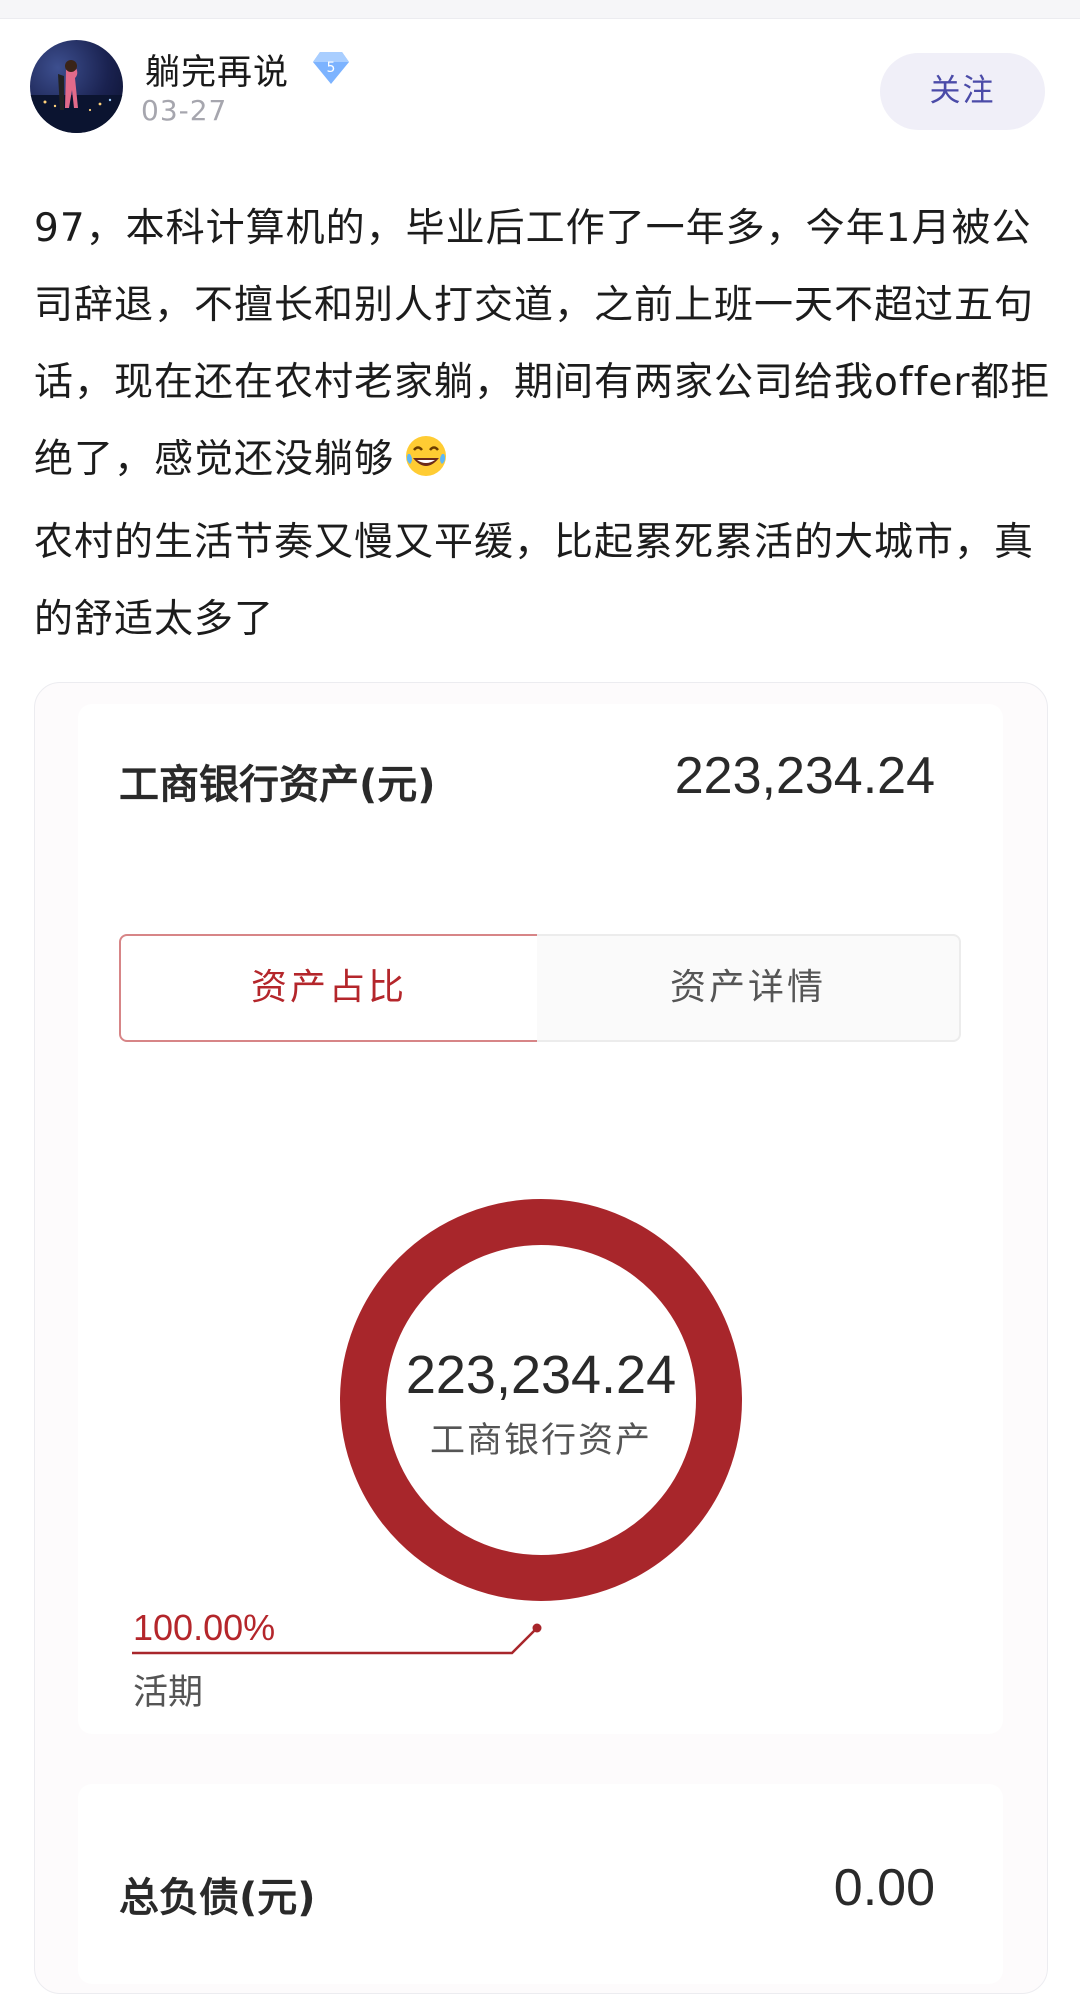  What do you see at coordinates (204, 1627) in the screenshot?
I see `slice-percent-label: 100.00%` at bounding box center [204, 1627].